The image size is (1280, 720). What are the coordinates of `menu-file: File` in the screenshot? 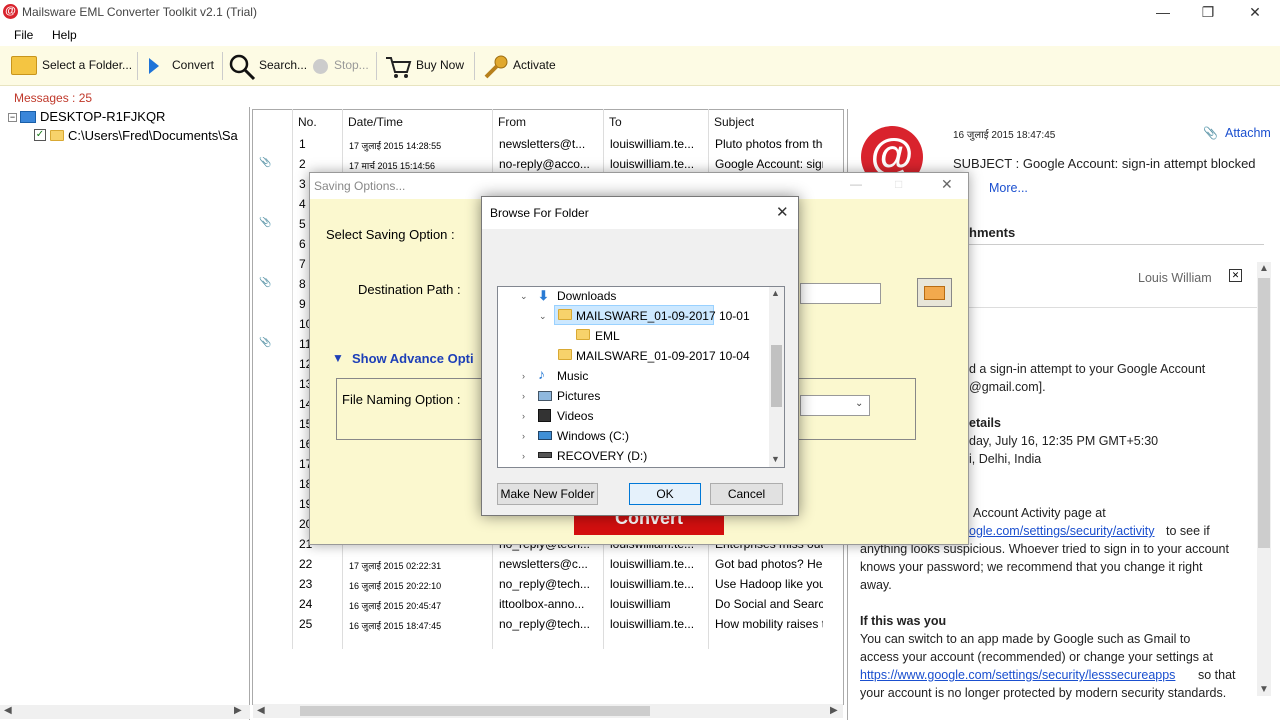 It's located at (23, 35).